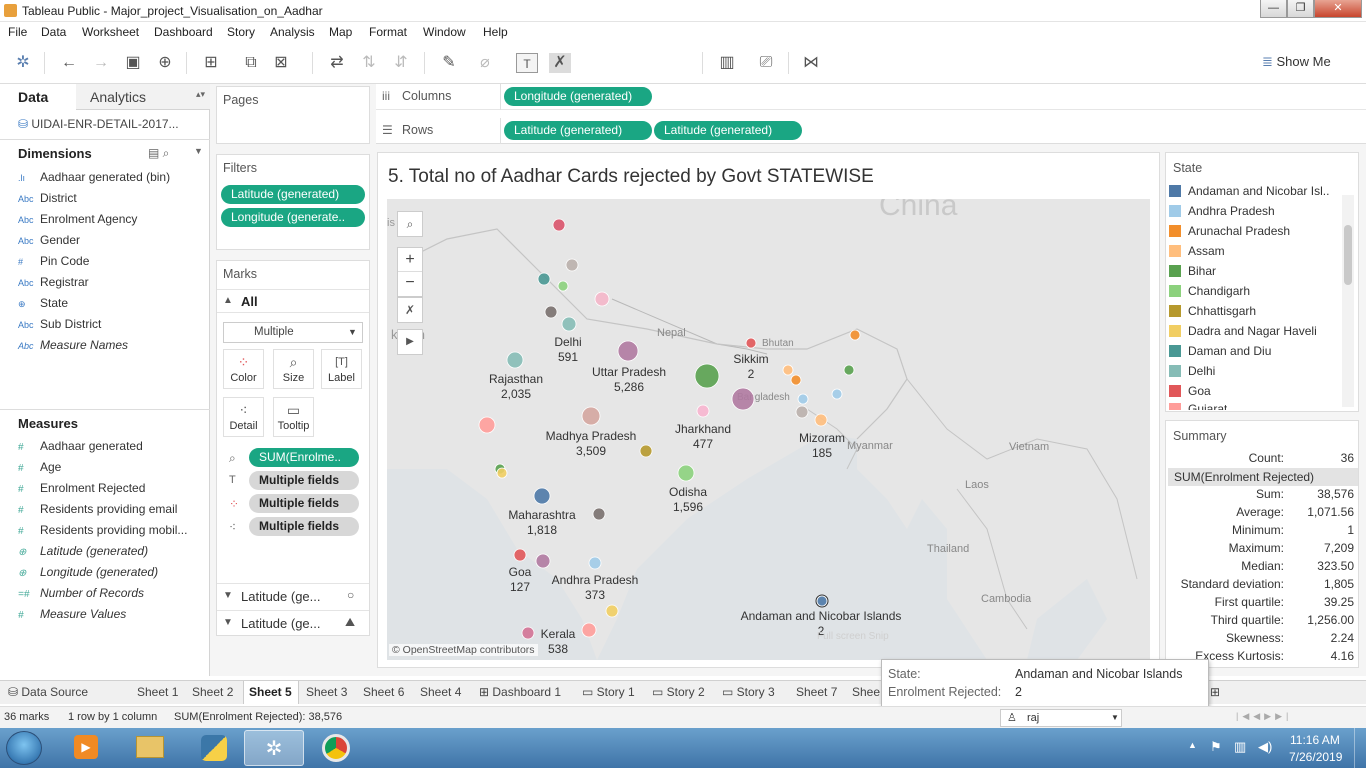 This screenshot has height=768, width=1366. I want to click on mark-pill-sum-enrolment: SUM(Enrolme.., so click(304, 457).